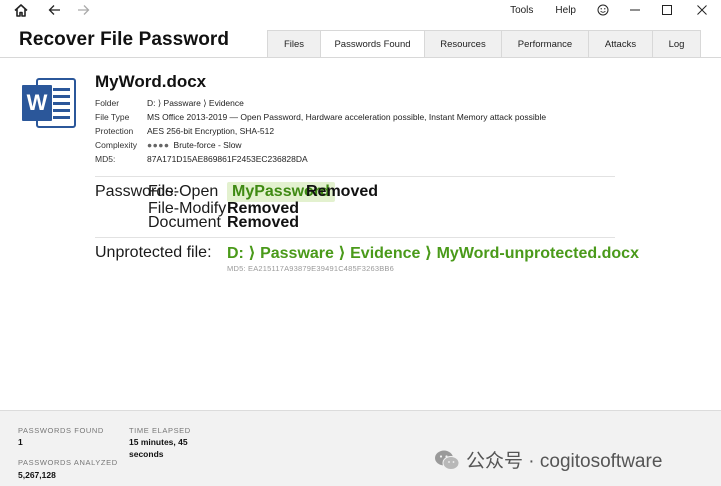 The image size is (721, 486). I want to click on tab-resources: Resources, so click(463, 44).